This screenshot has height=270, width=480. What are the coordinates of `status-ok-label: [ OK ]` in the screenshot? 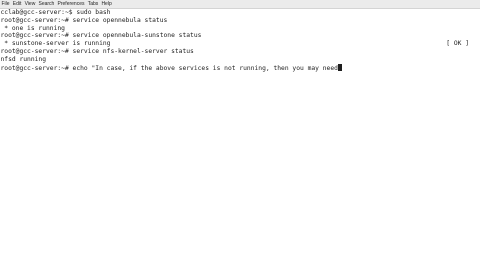 It's located at (457, 44).